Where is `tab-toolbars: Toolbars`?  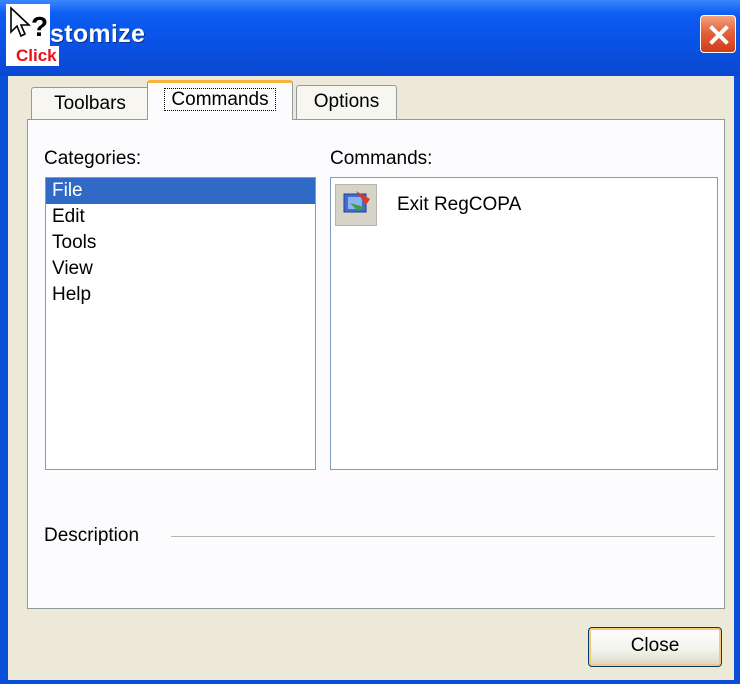
tab-toolbars: Toolbars is located at coordinates (90, 104).